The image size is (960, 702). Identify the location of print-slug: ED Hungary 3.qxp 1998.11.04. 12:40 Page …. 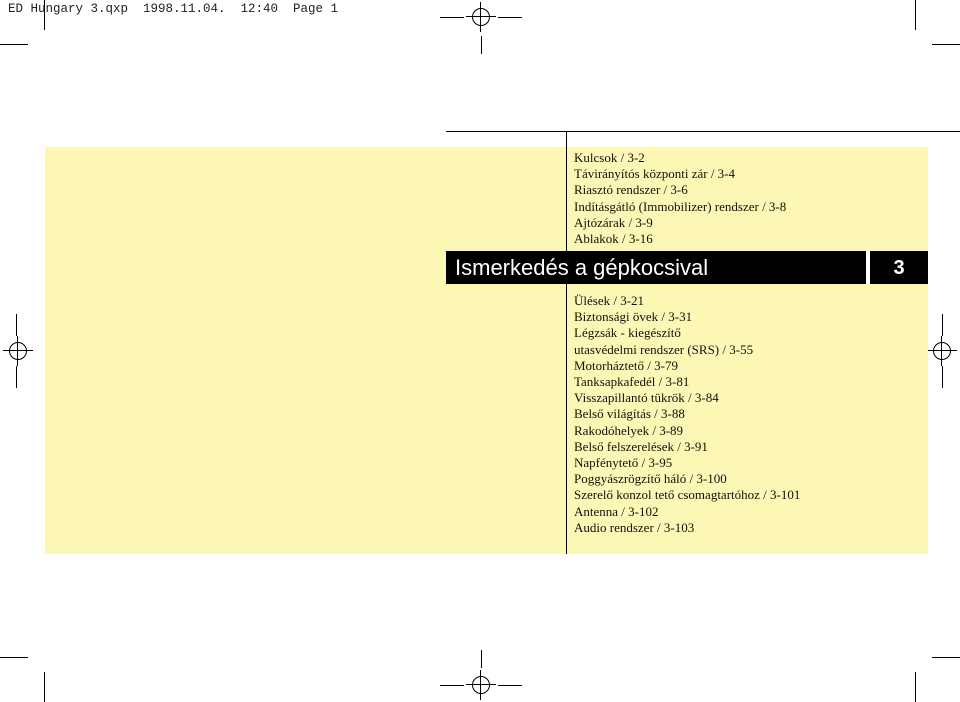
(173, 9).